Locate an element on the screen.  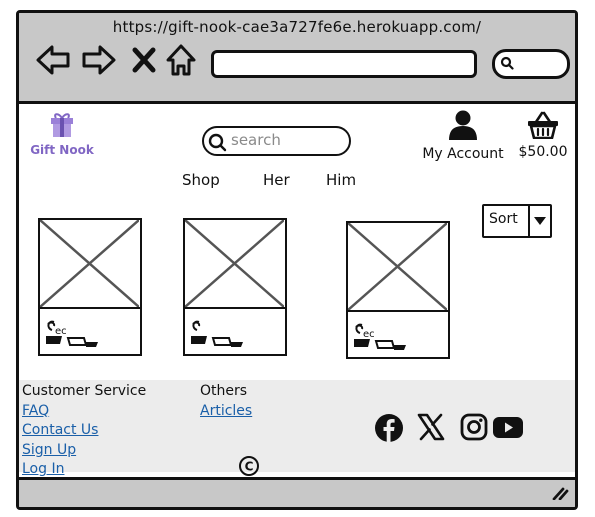
shopping-basket-icon is located at coordinates (543, 127).